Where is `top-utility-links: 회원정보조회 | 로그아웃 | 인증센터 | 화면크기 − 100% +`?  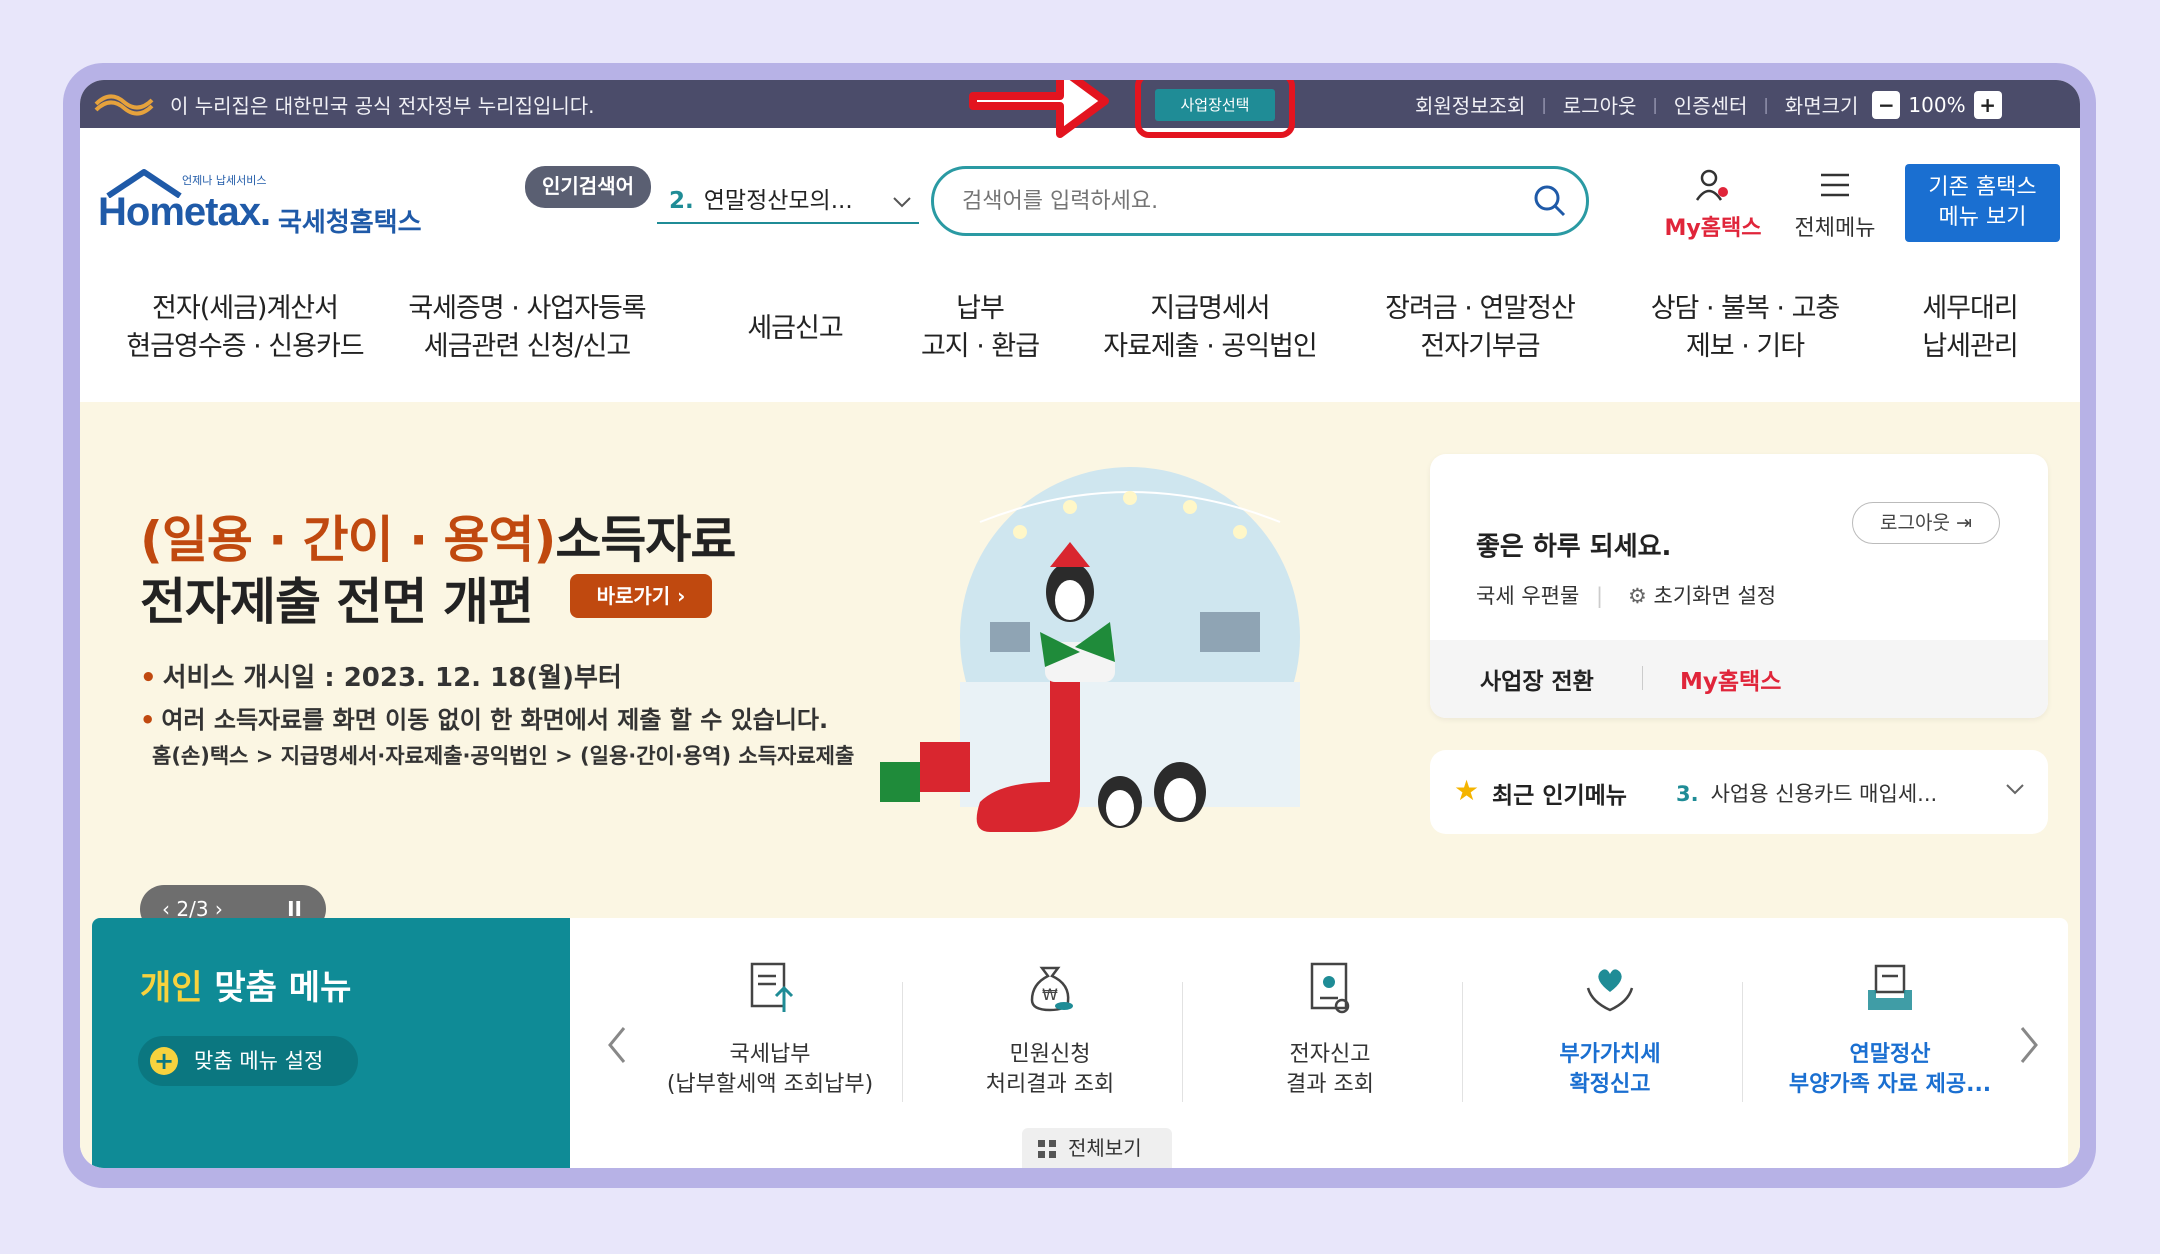
top-utility-links: 회원정보조회 | 로그아웃 | 인증센터 | 화면크기 − 100% + is located at coordinates (1708, 104).